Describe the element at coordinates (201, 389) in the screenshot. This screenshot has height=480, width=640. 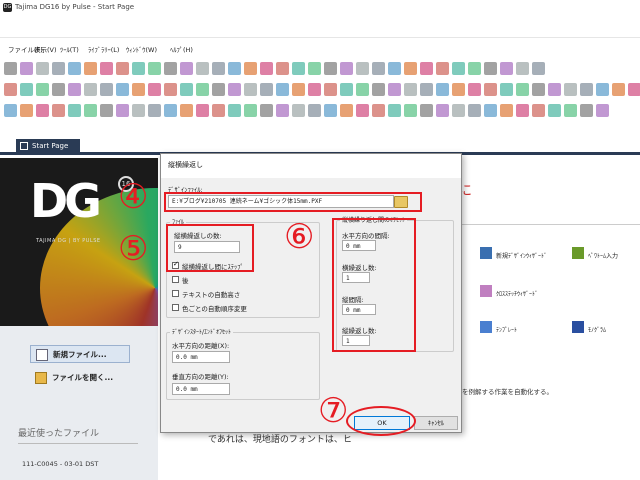
I see `v-distance-field: 0.0 mm` at that location.